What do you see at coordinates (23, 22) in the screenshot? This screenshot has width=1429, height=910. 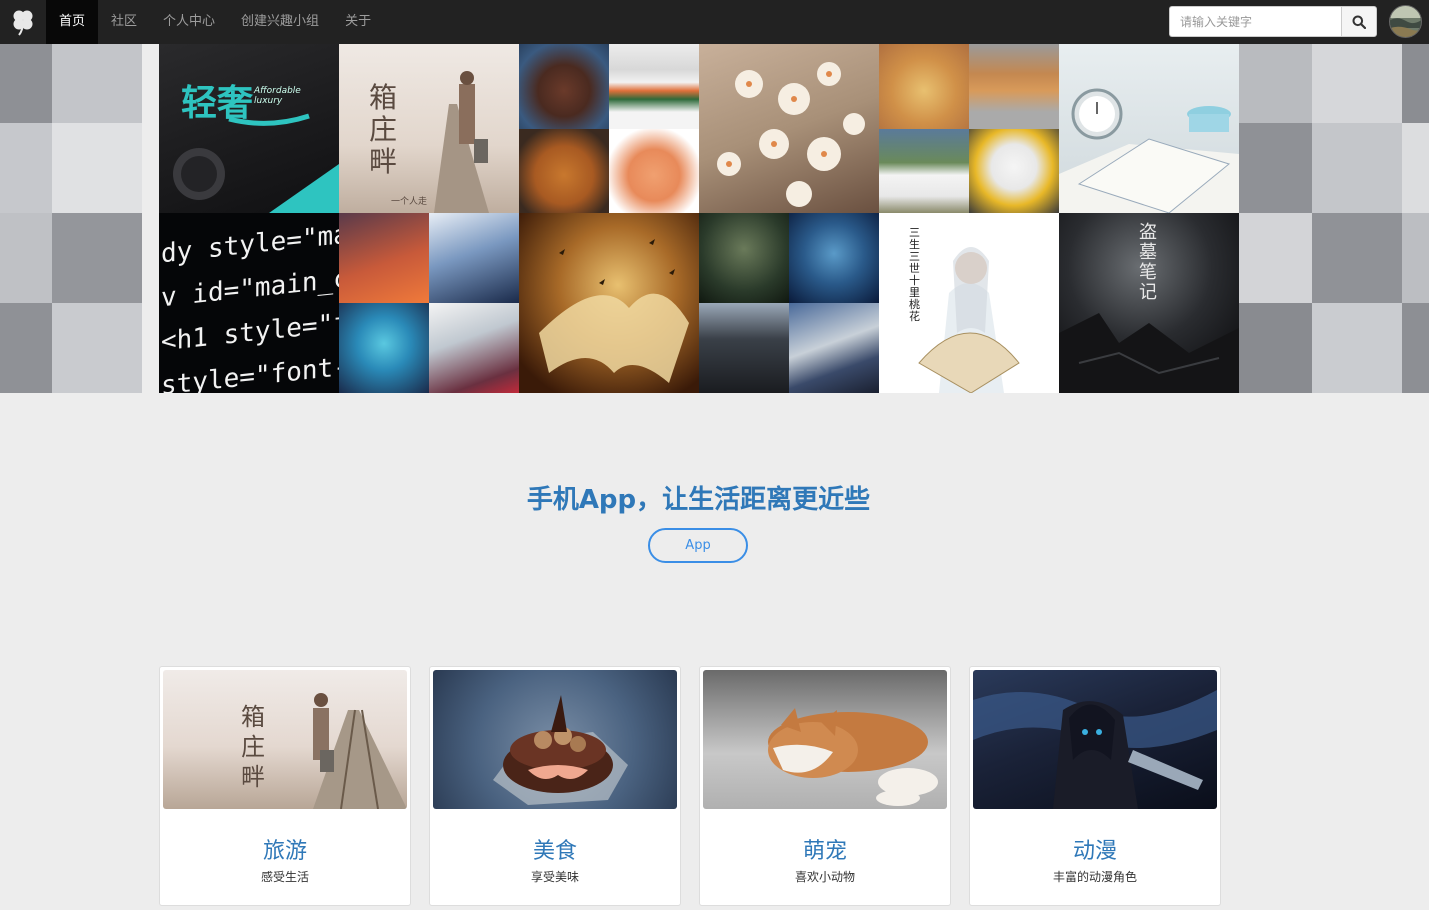 I see `clover-logo-icon` at bounding box center [23, 22].